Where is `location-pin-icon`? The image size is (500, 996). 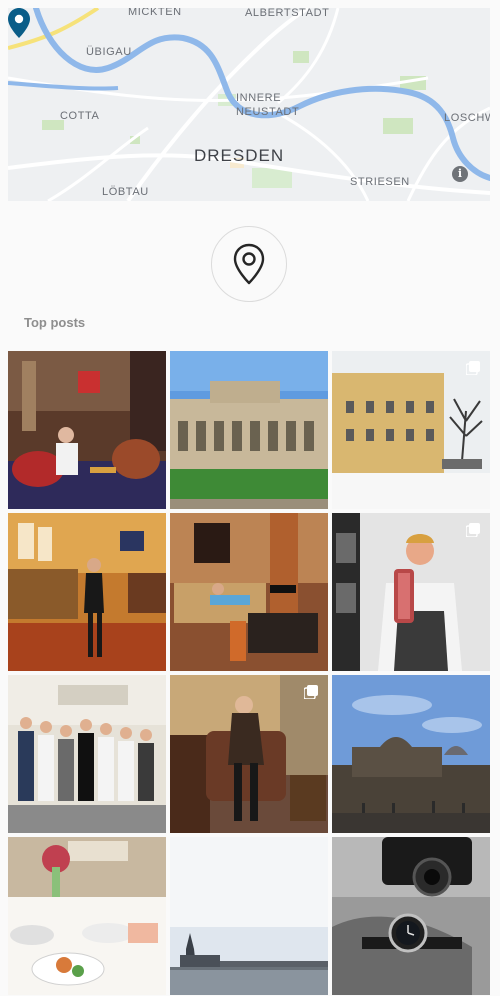 location-pin-icon is located at coordinates (249, 264).